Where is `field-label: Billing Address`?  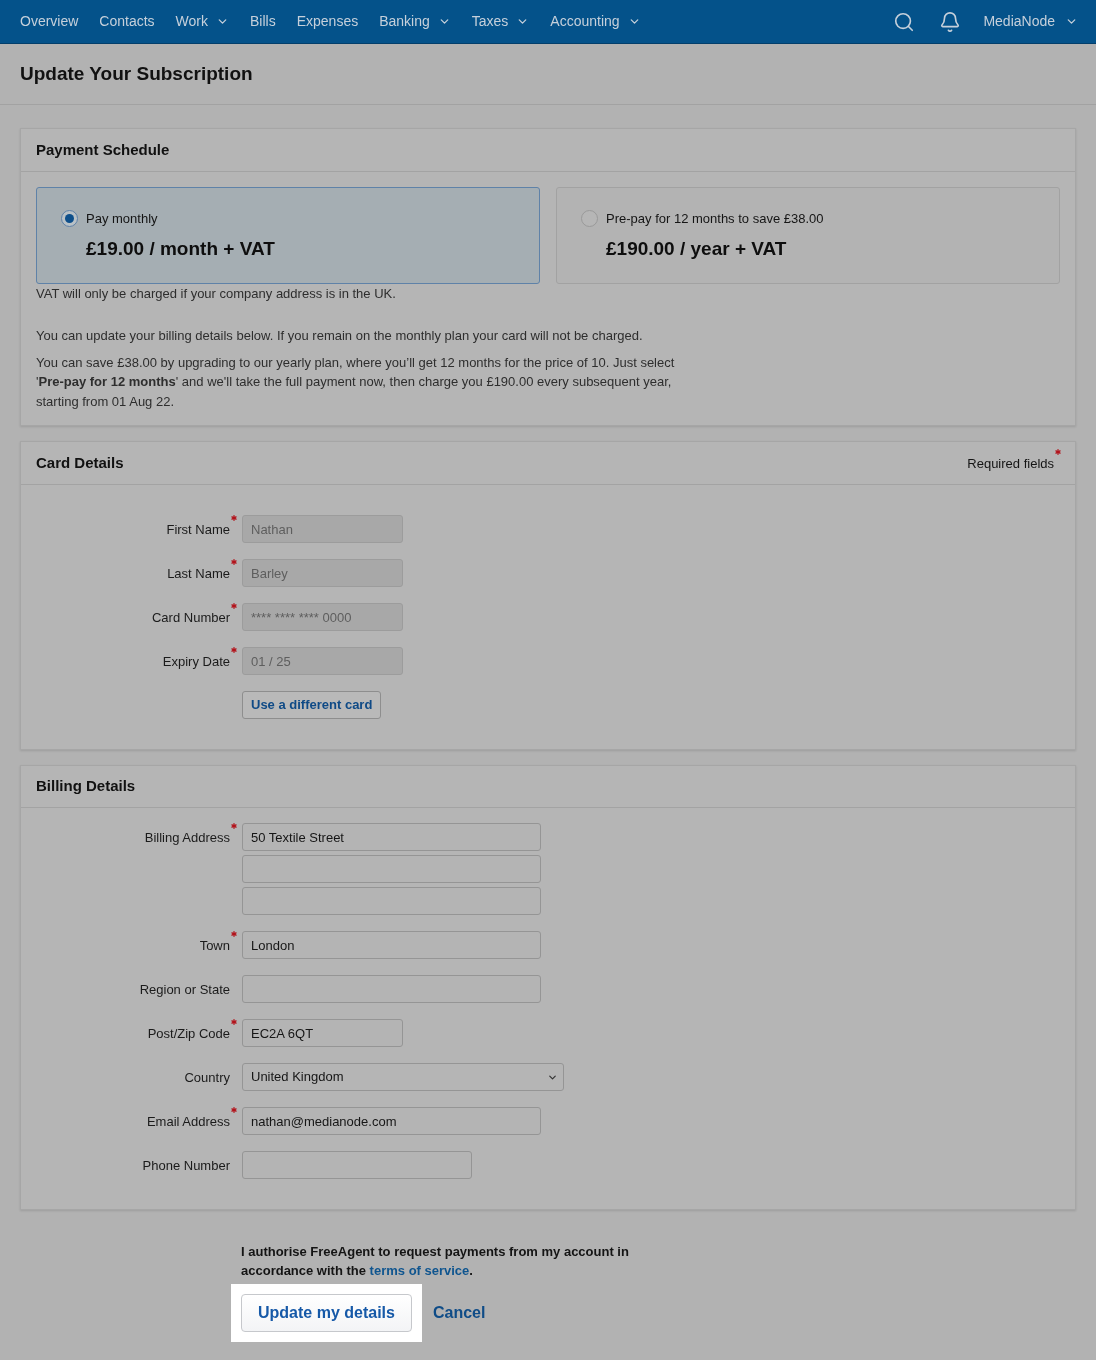 field-label: Billing Address is located at coordinates (187, 837).